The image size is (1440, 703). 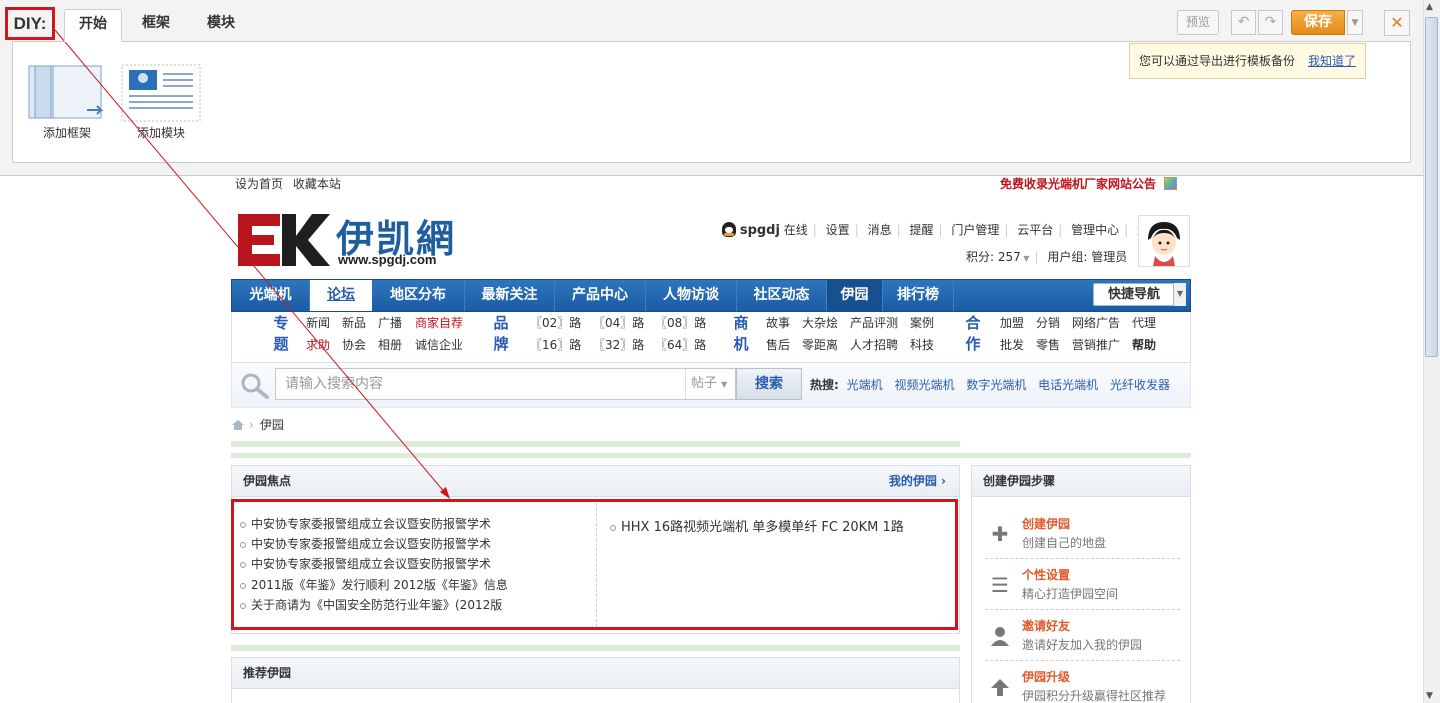 I want to click on quick-nav-button: 快捷导航 ▼, so click(x=1139, y=294).